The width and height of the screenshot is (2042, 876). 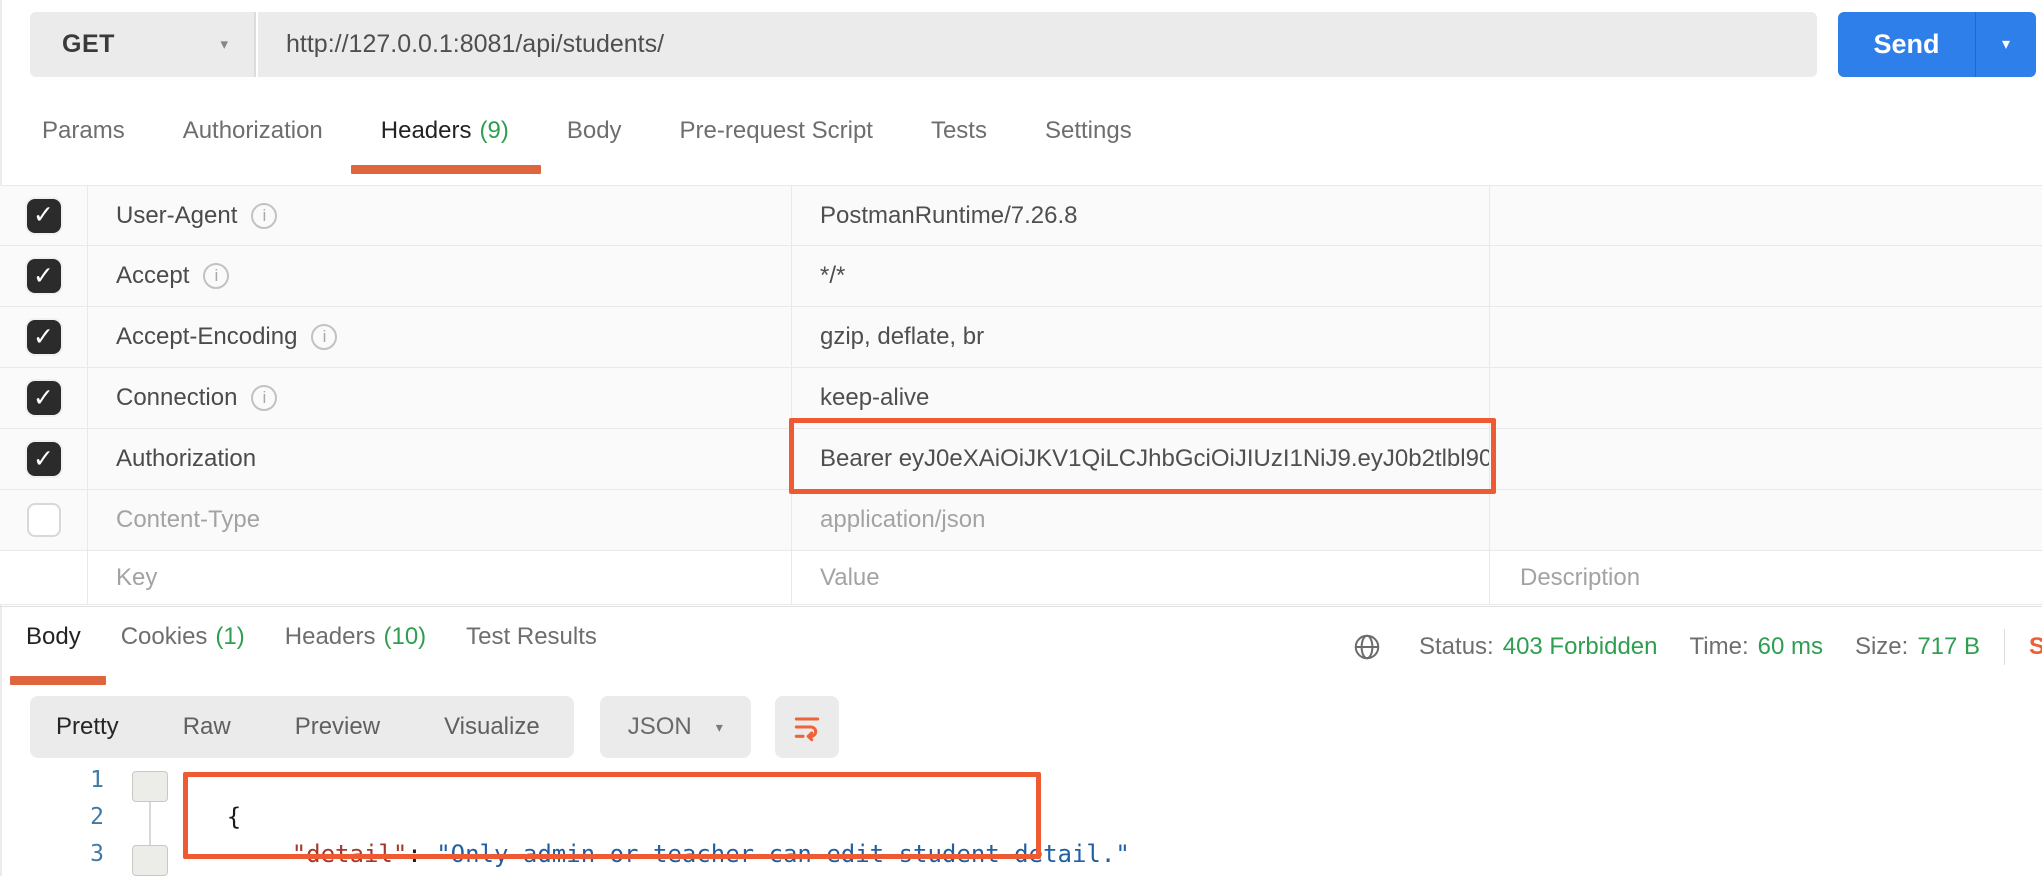 What do you see at coordinates (440, 337) in the screenshot?
I see `key-cell: Accept-Encoding i` at bounding box center [440, 337].